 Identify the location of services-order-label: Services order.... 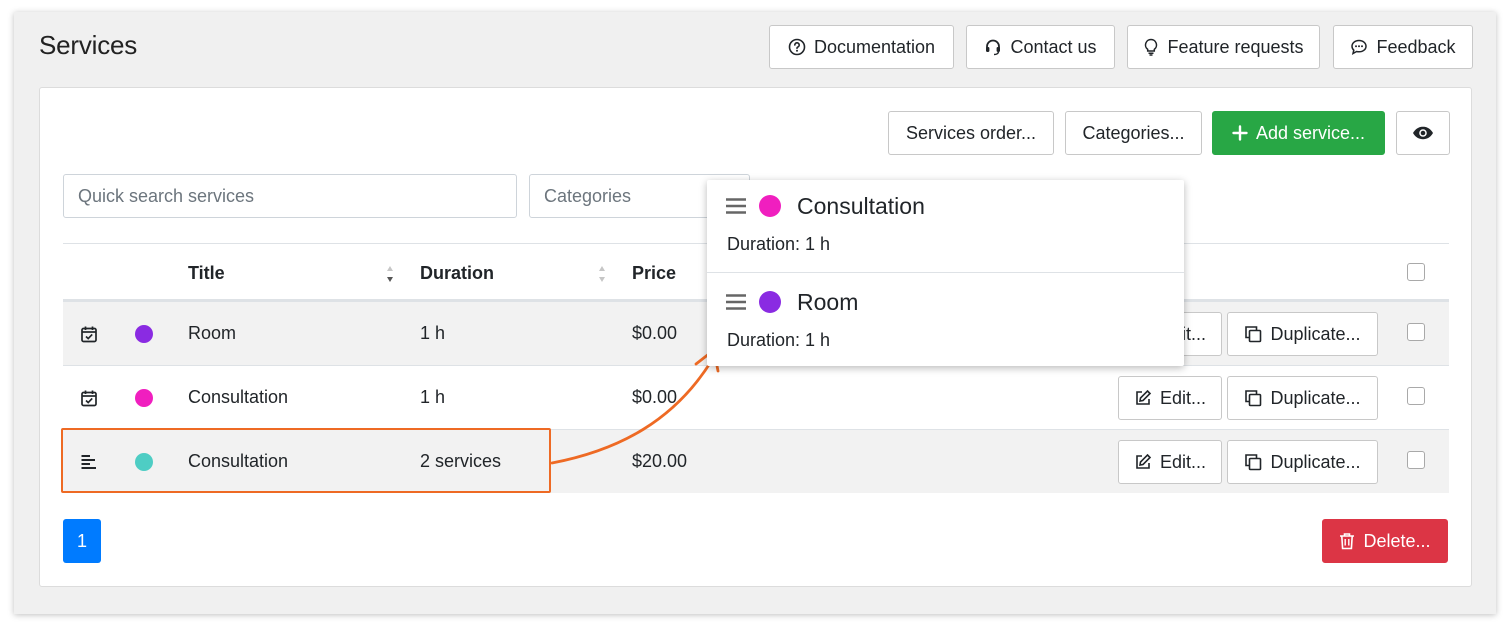
(971, 132).